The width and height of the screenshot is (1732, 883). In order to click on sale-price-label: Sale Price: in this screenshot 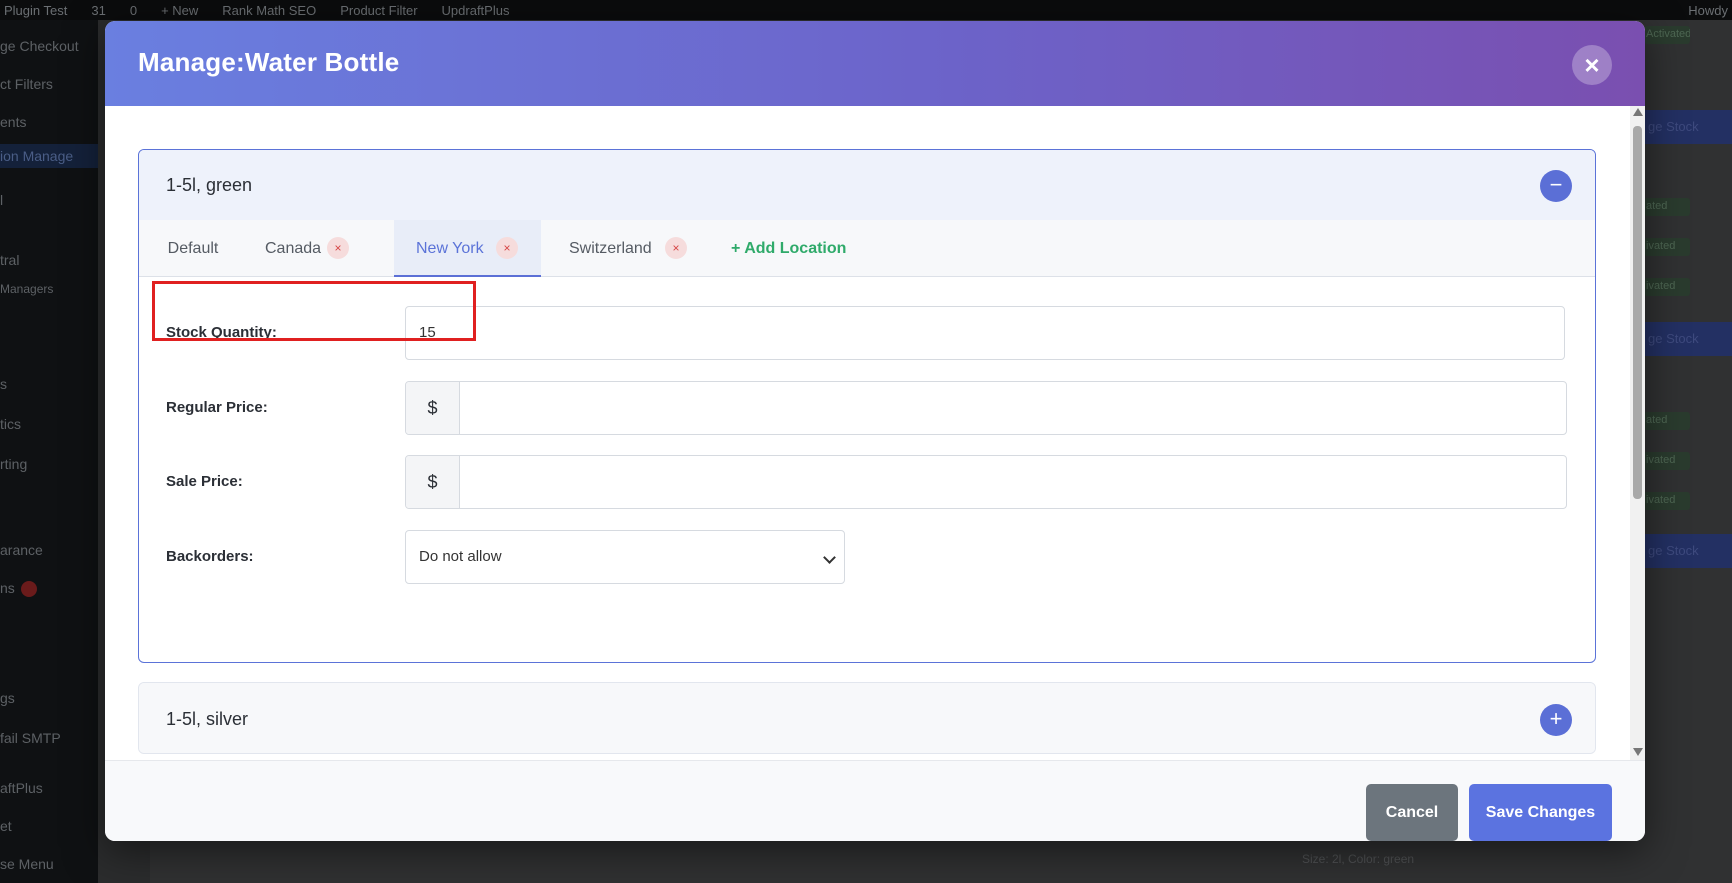, I will do `click(204, 481)`.